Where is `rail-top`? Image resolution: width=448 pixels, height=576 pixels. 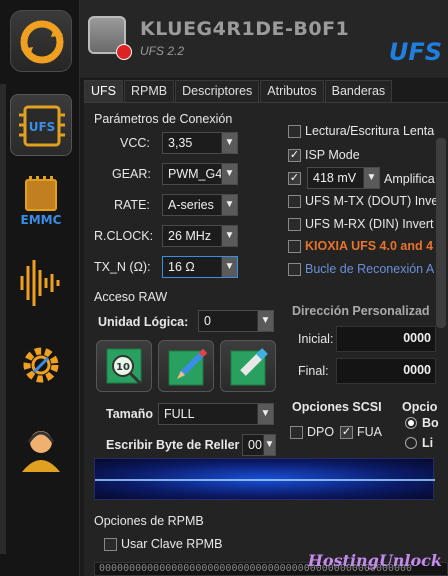
rail-top is located at coordinates (40, 41).